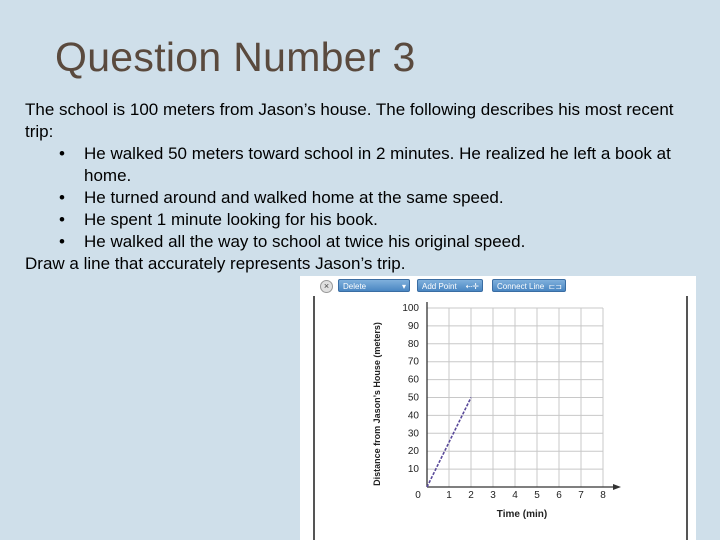  What do you see at coordinates (522, 514) in the screenshot?
I see `x-axis-label: Time (min)` at bounding box center [522, 514].